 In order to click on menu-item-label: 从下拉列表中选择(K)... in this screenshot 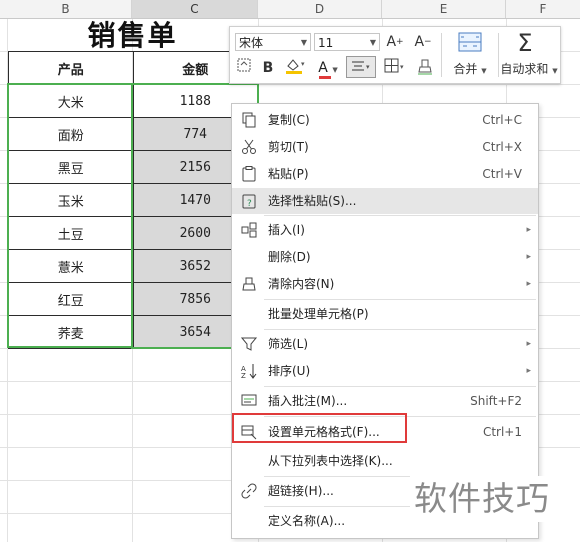, I will do `click(330, 461)`.